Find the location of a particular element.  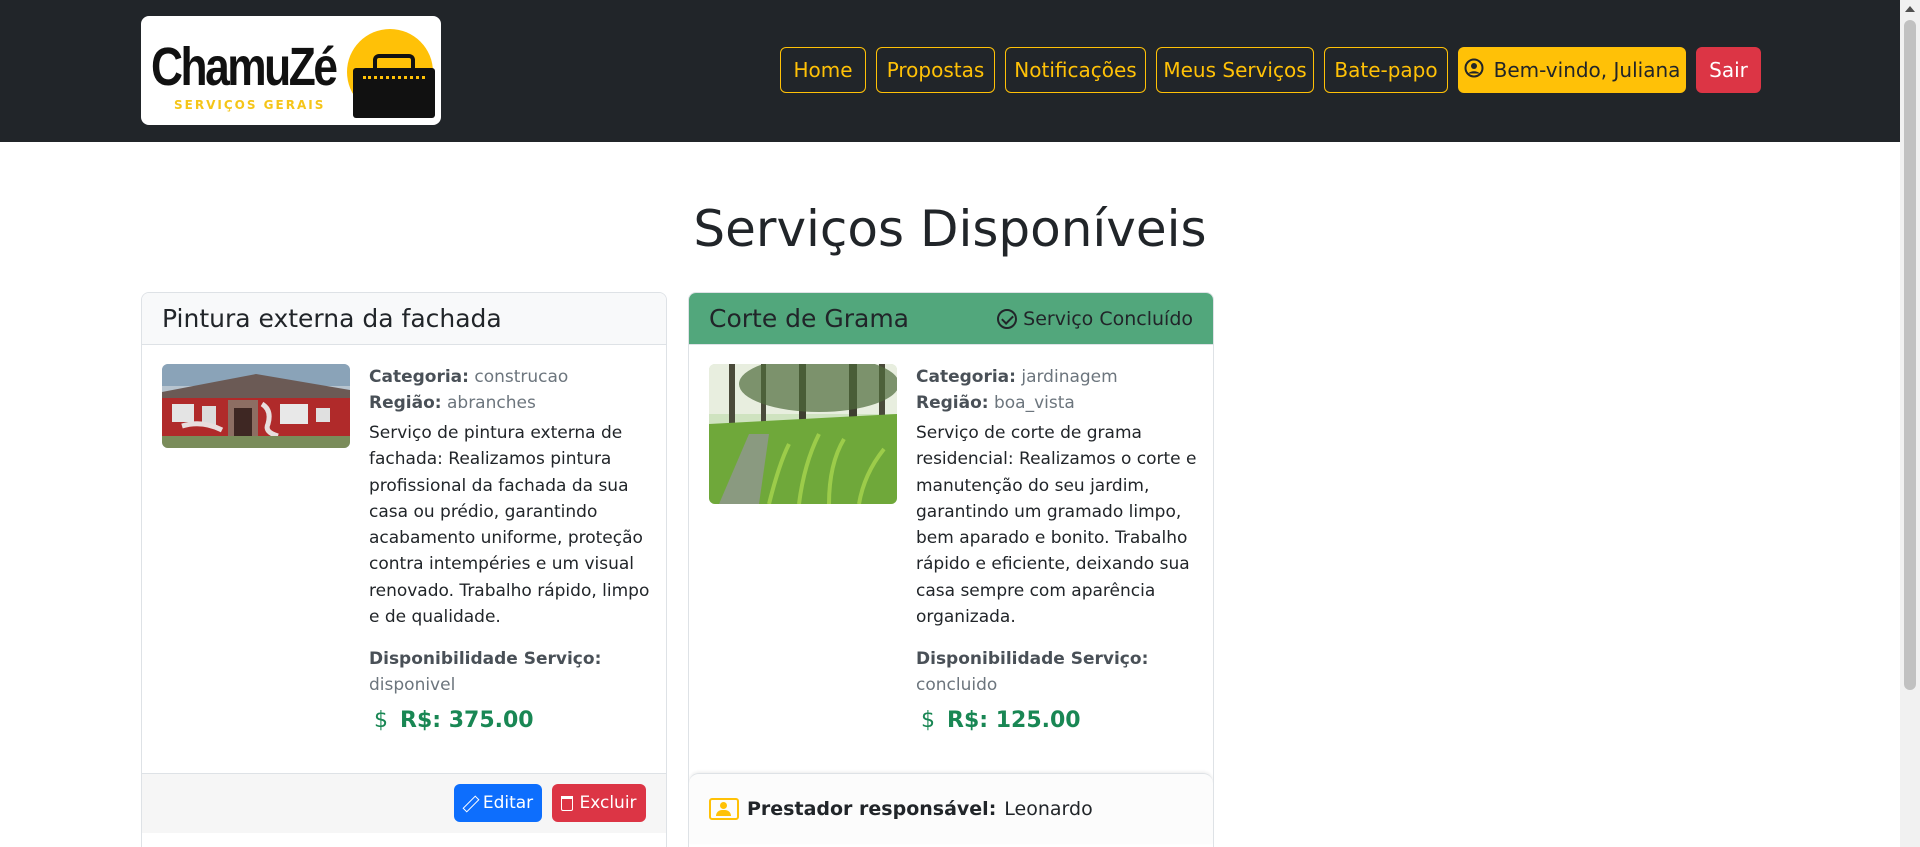

provider-name: Leonardo is located at coordinates (1048, 808).